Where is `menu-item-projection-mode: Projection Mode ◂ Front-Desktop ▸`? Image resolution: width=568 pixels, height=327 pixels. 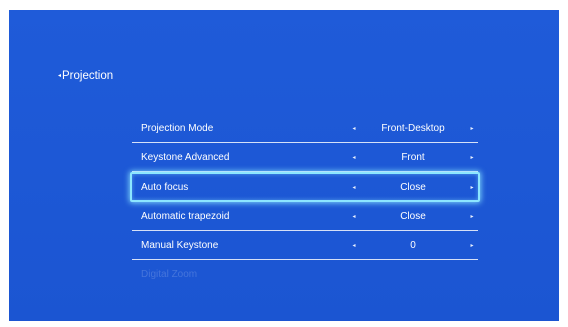 menu-item-projection-mode: Projection Mode ◂ Front-Desktop ▸ is located at coordinates (305, 128).